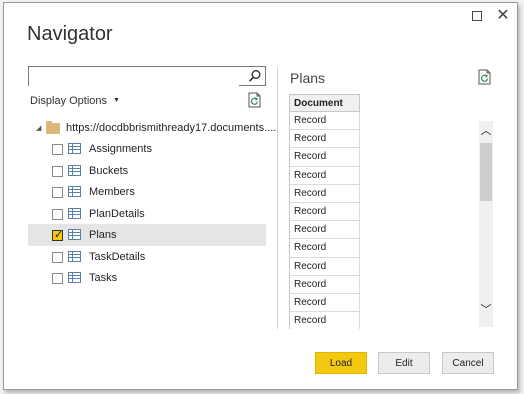  I want to click on pane-divider, so click(277, 198).